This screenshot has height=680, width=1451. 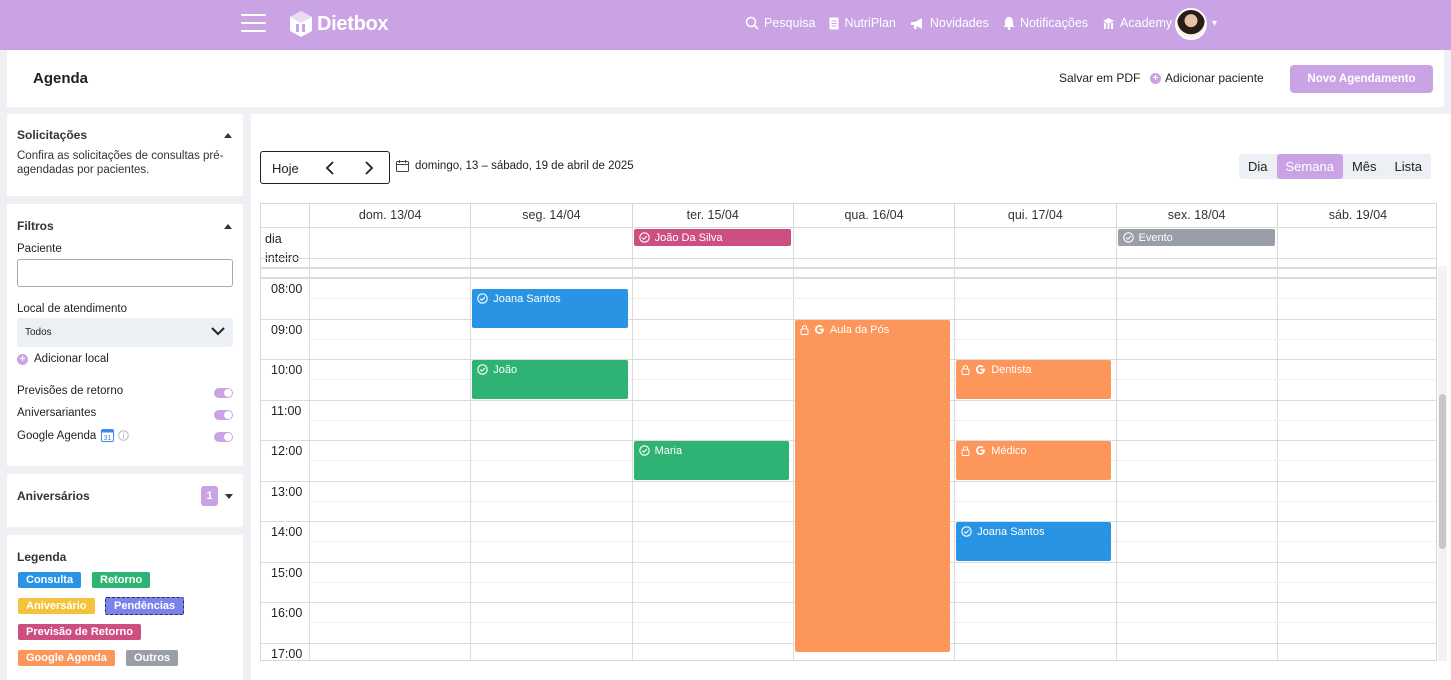 I want to click on hour-label: 13:00, so click(x=287, y=491).